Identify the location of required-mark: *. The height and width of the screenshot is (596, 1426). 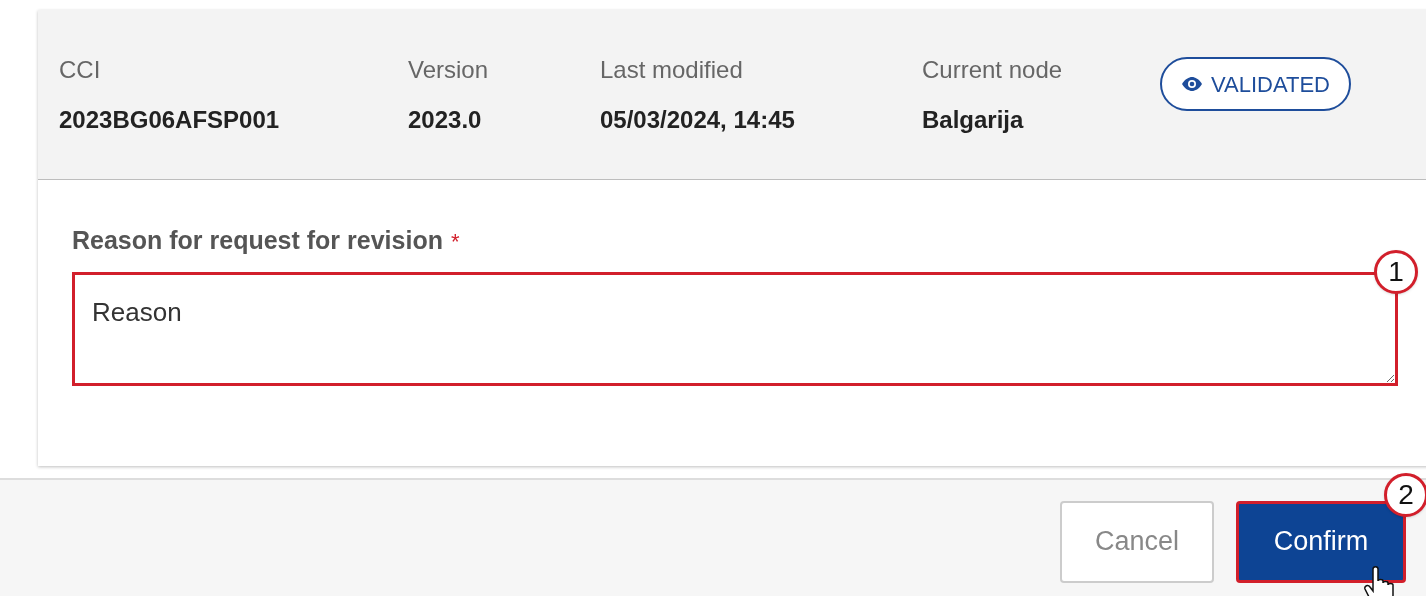
(455, 242).